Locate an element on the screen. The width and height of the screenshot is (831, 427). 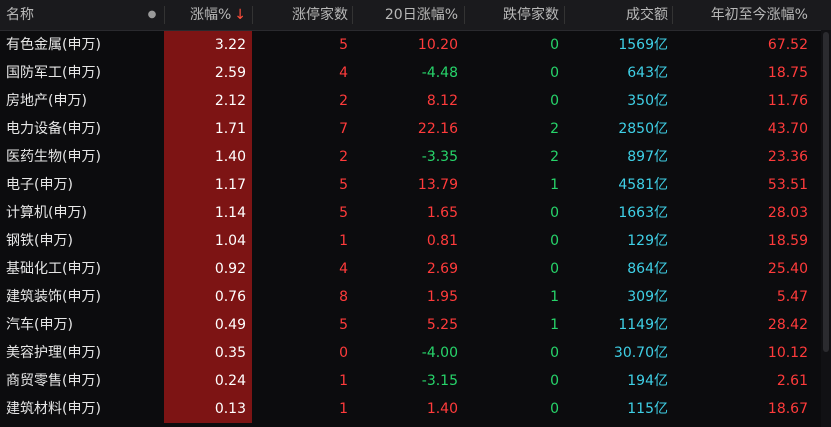
table-row: 电子(申万) 1.17 5 13.79 1 4581亿 53.51 is located at coordinates (415, 185).